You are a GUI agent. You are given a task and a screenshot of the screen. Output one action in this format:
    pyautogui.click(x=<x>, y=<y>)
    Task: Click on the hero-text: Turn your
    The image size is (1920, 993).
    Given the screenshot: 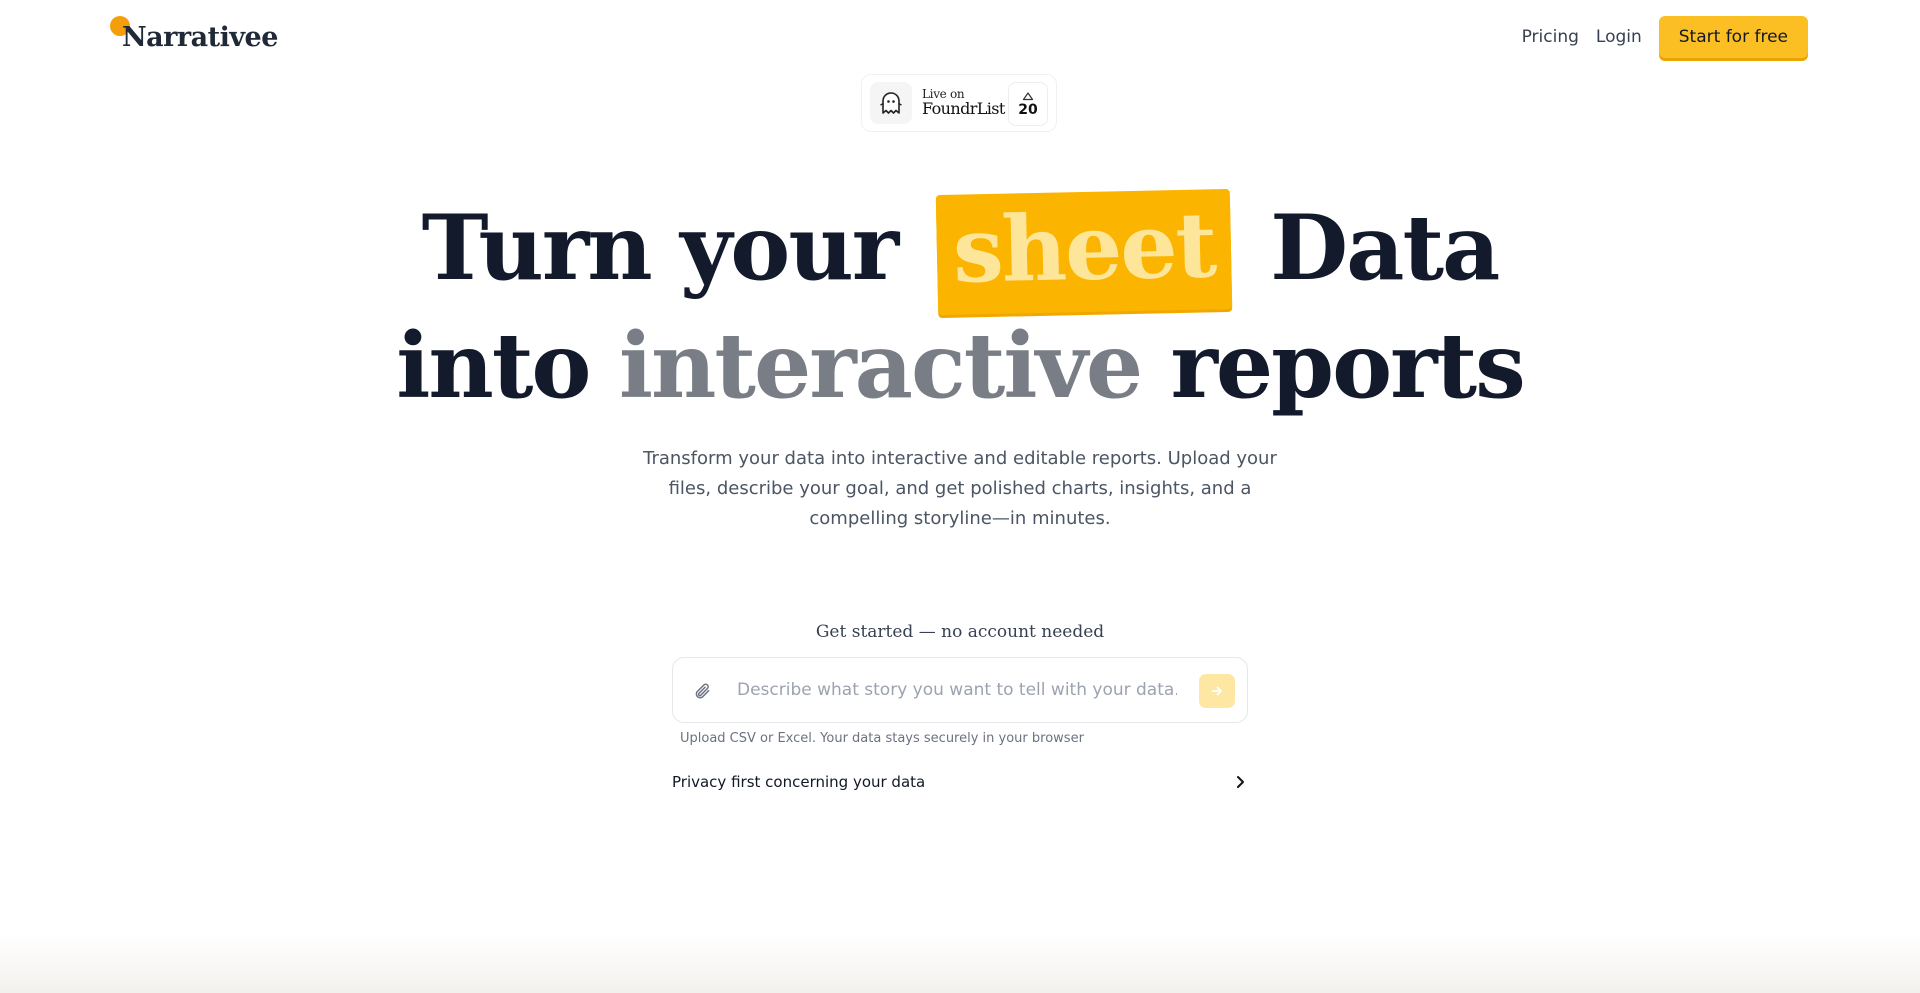 What is the action you would take?
    pyautogui.click(x=660, y=248)
    